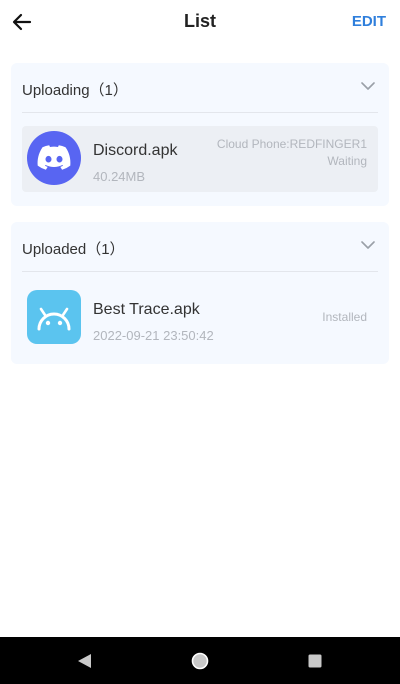 The image size is (400, 684). I want to click on square-recents-icon, so click(315, 661).